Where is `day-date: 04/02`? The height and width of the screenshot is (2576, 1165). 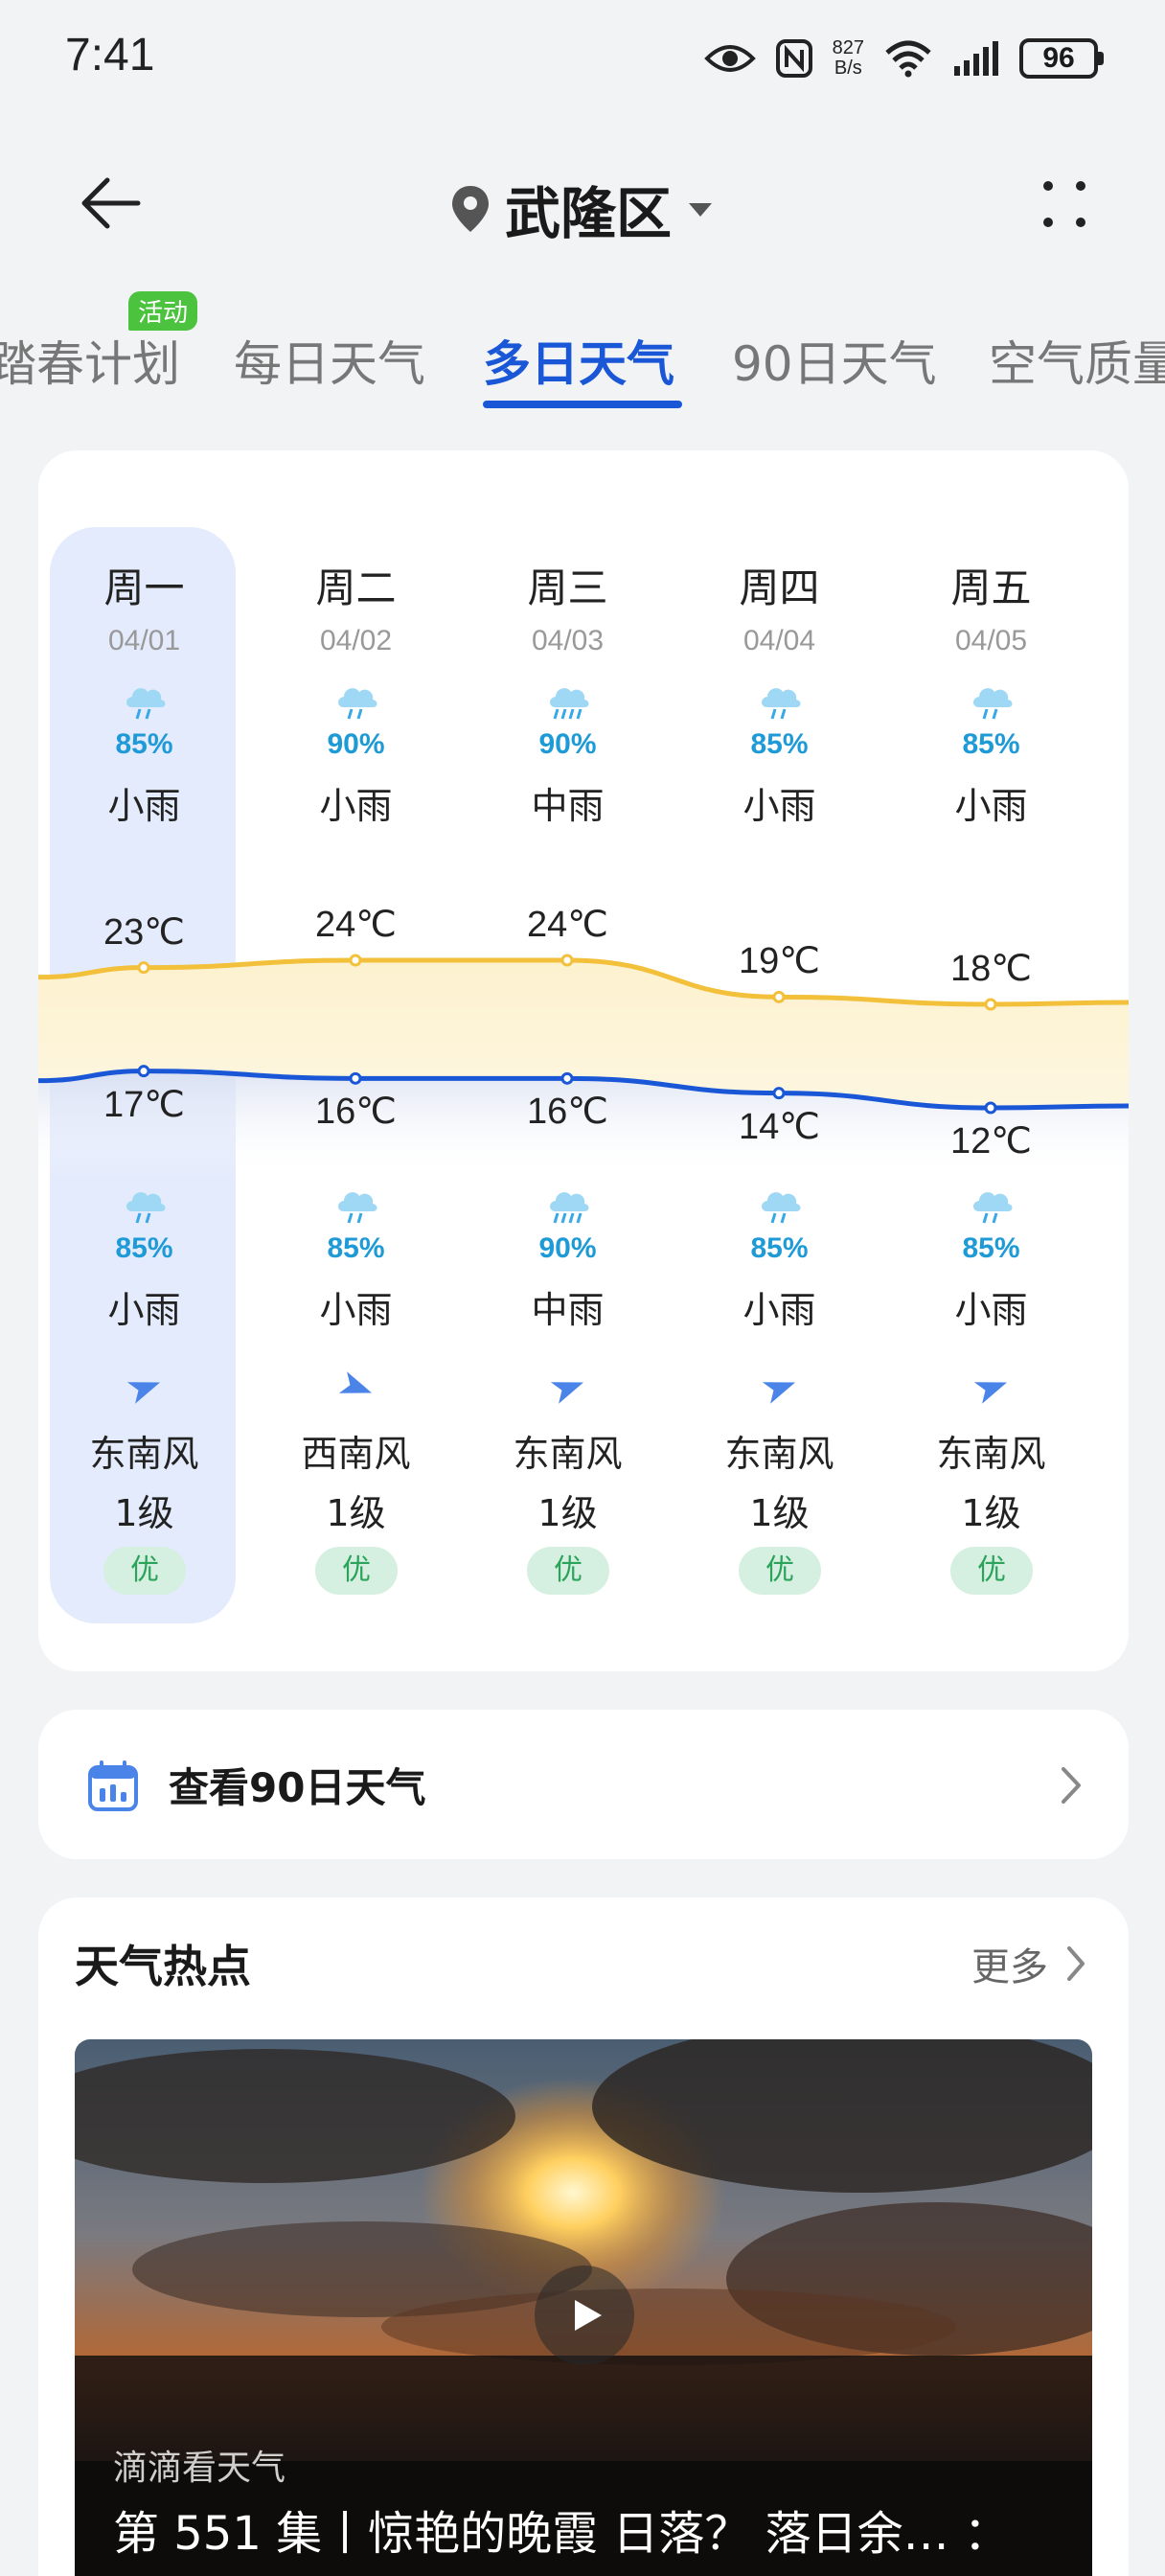 day-date: 04/02 is located at coordinates (356, 640).